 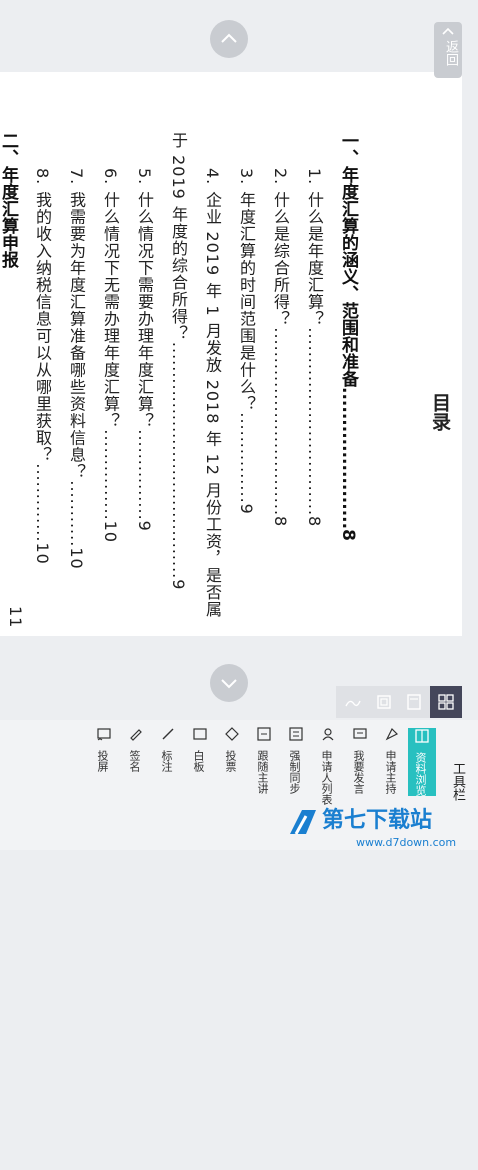 I want to click on toc-item: 3. 年度汇算的时间范围是什么？...............9, so click(x=246, y=450).